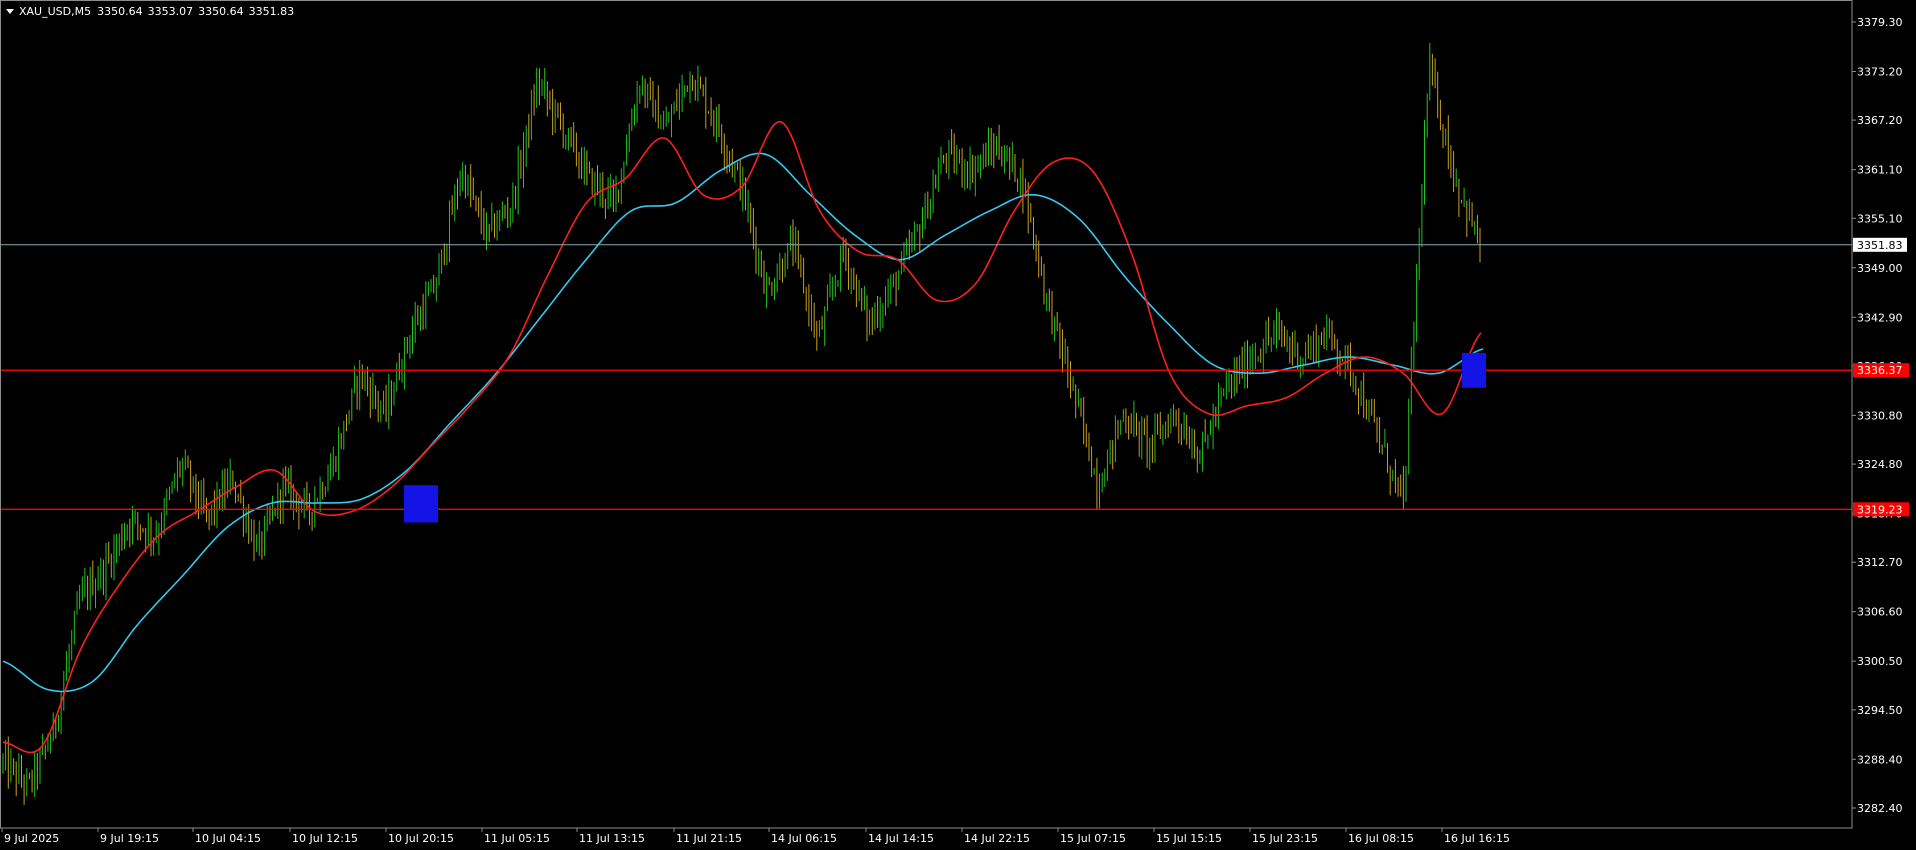  What do you see at coordinates (709, 838) in the screenshot?
I see `x-tick-label: 11 Jul 21:15` at bounding box center [709, 838].